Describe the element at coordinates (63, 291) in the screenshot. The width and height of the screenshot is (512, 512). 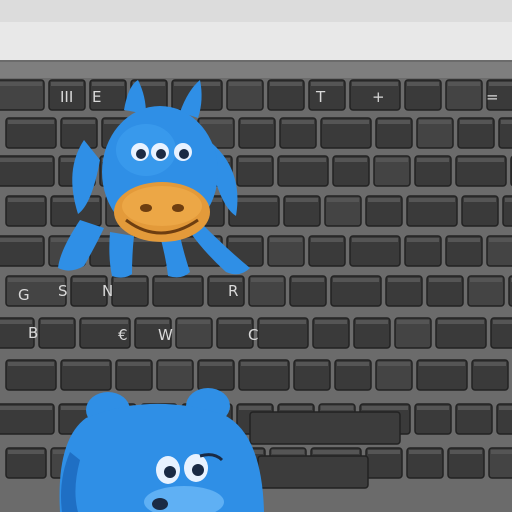
I see `key-label-s: S` at that location.